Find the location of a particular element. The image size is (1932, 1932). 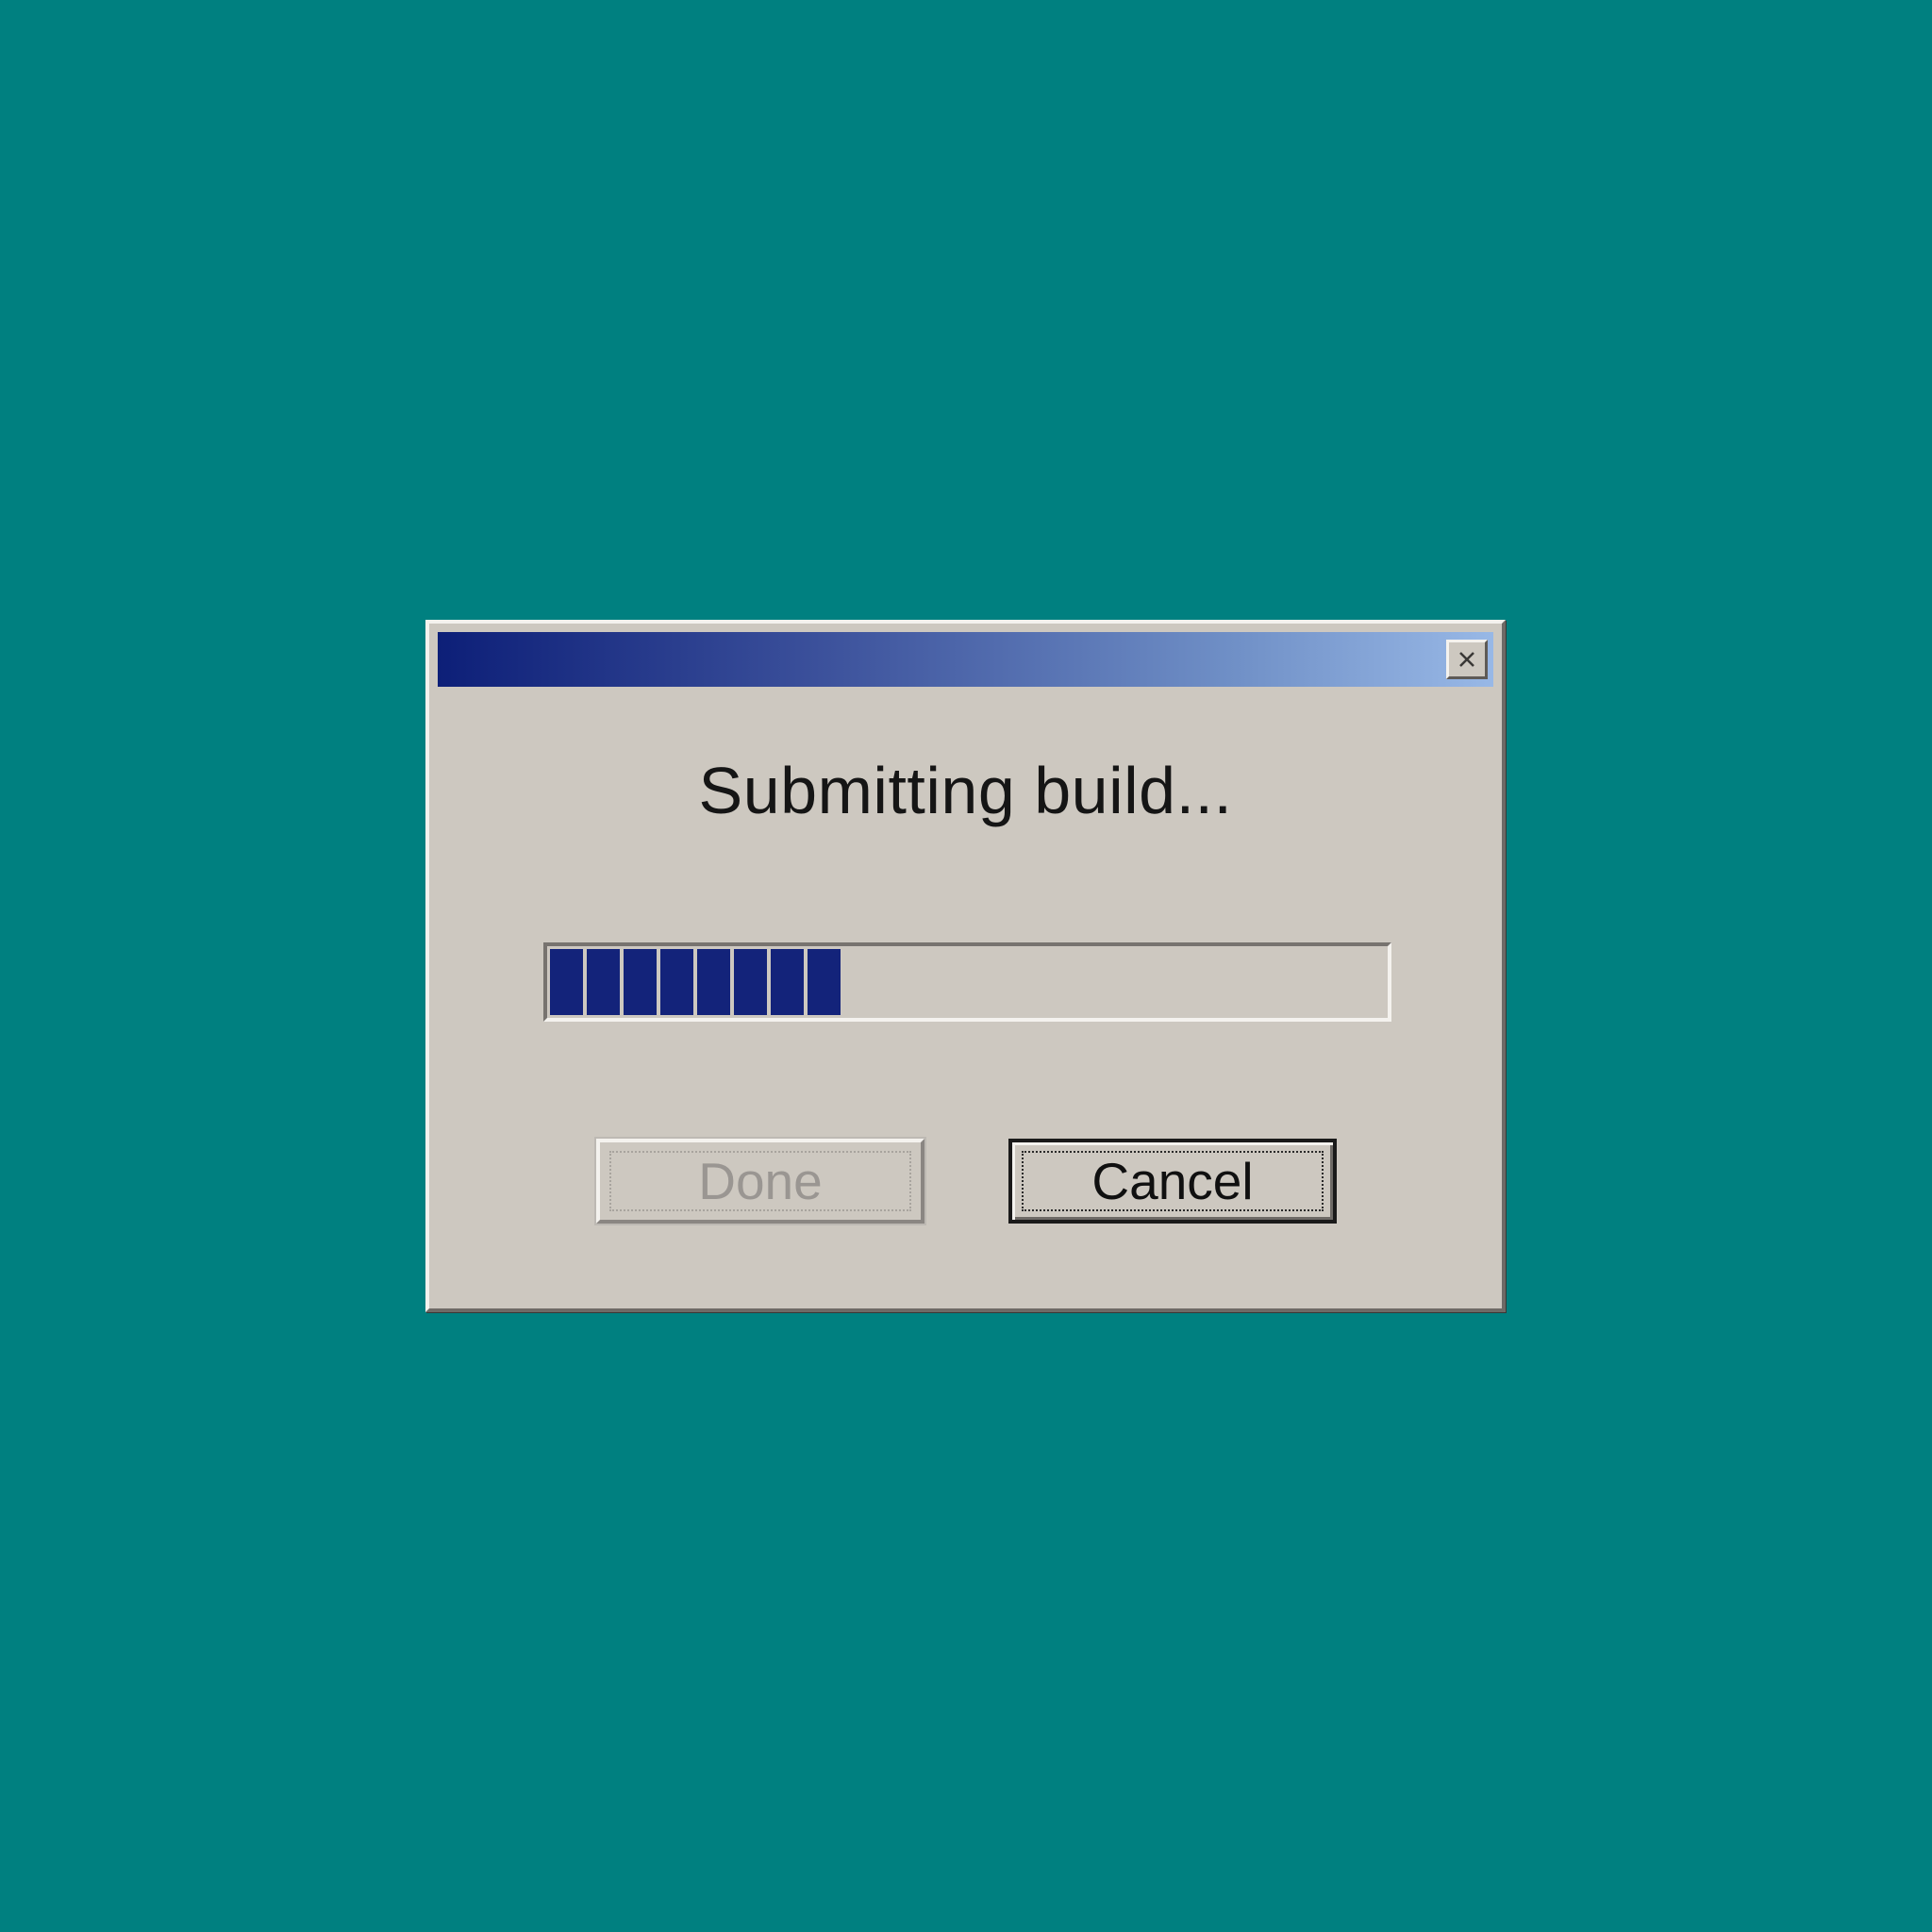

cancel-button-label: Cancel is located at coordinates (1172, 1181).